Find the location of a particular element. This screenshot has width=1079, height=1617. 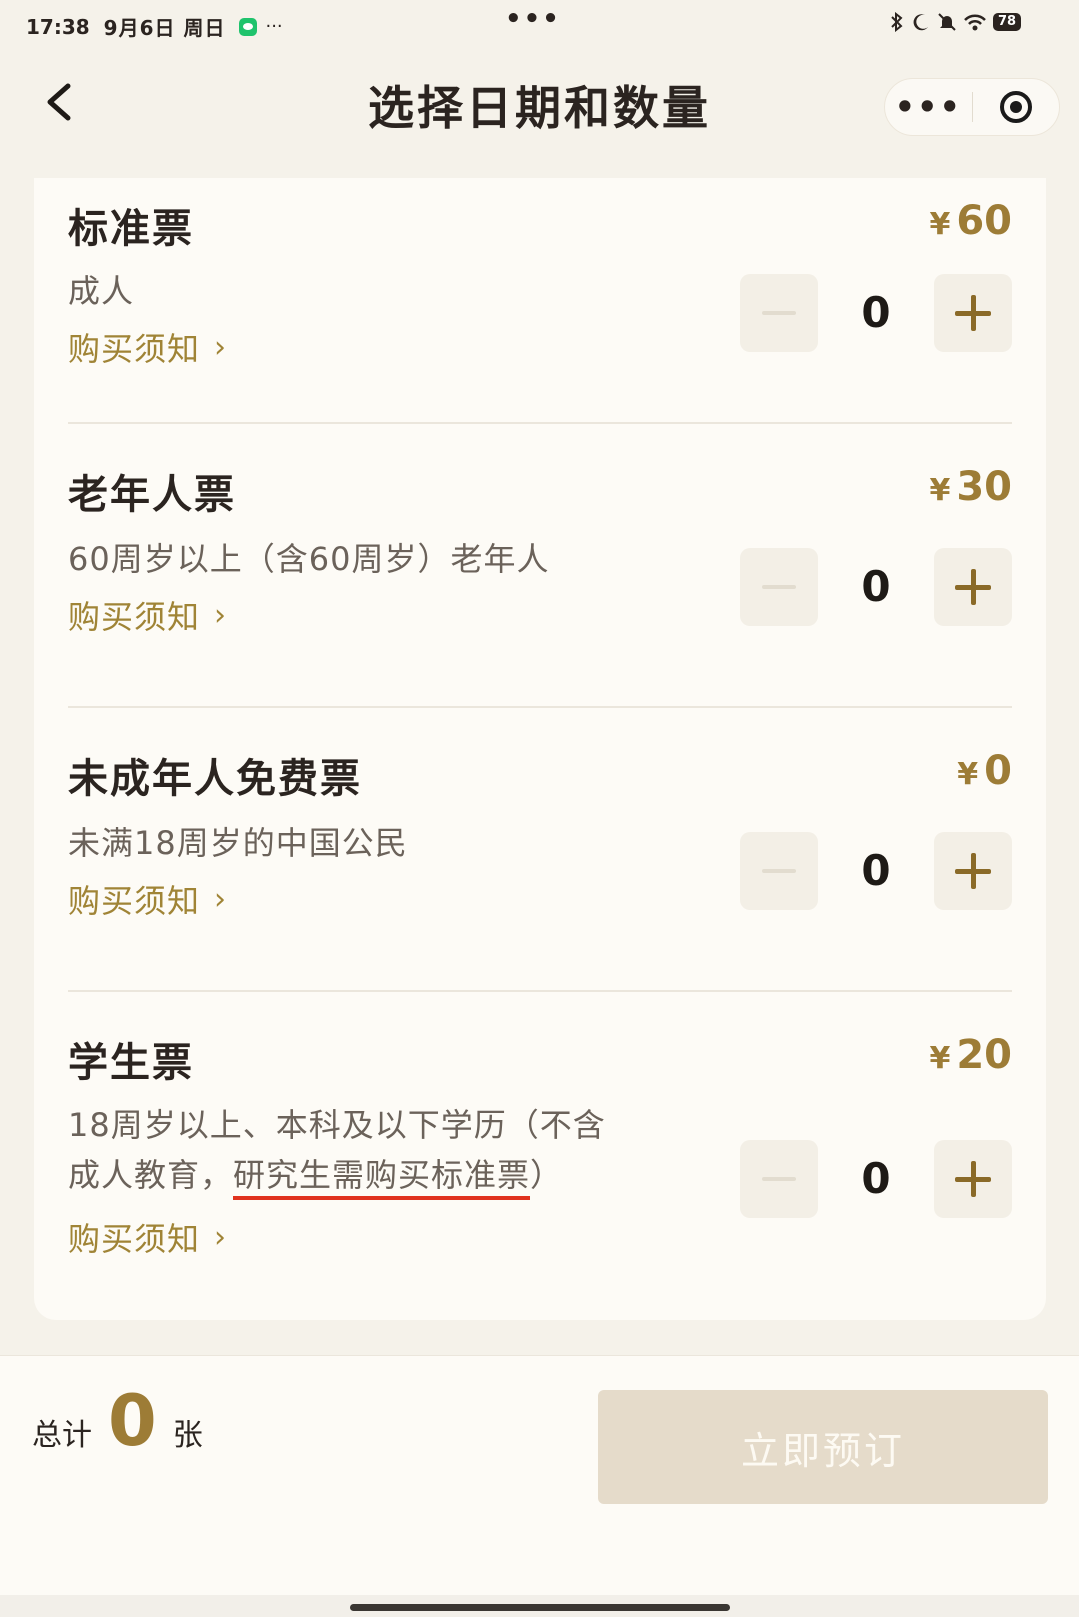

ticket-price: ¥60 is located at coordinates (970, 221).